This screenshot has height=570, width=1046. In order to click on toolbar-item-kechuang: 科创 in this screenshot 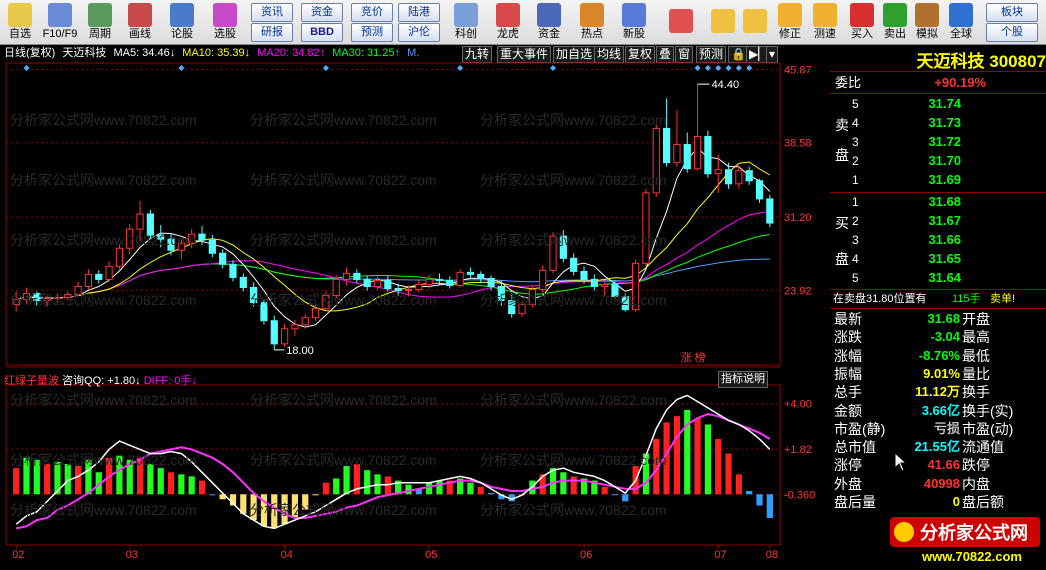, I will do `click(466, 22)`.